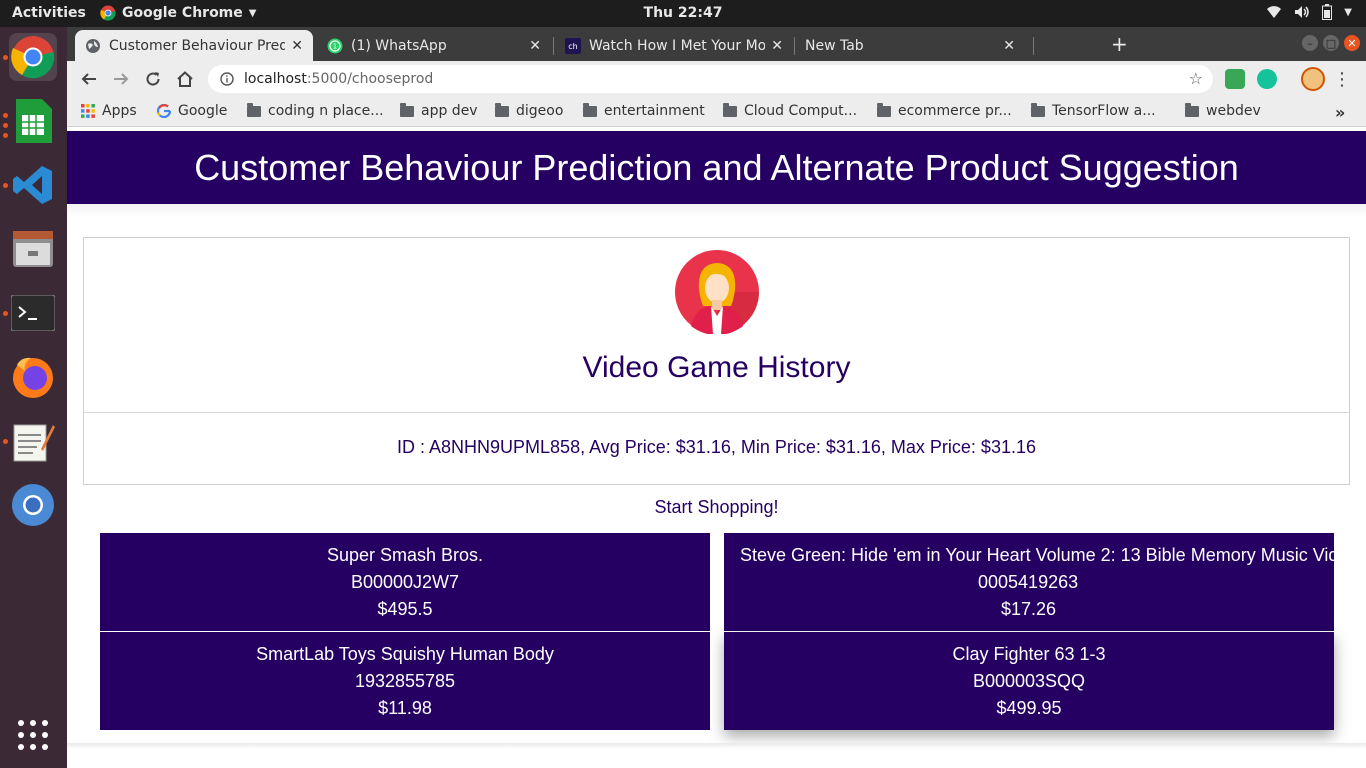  I want to click on address-bar: localhost:5000/chooseprod ☆, so click(710, 79).